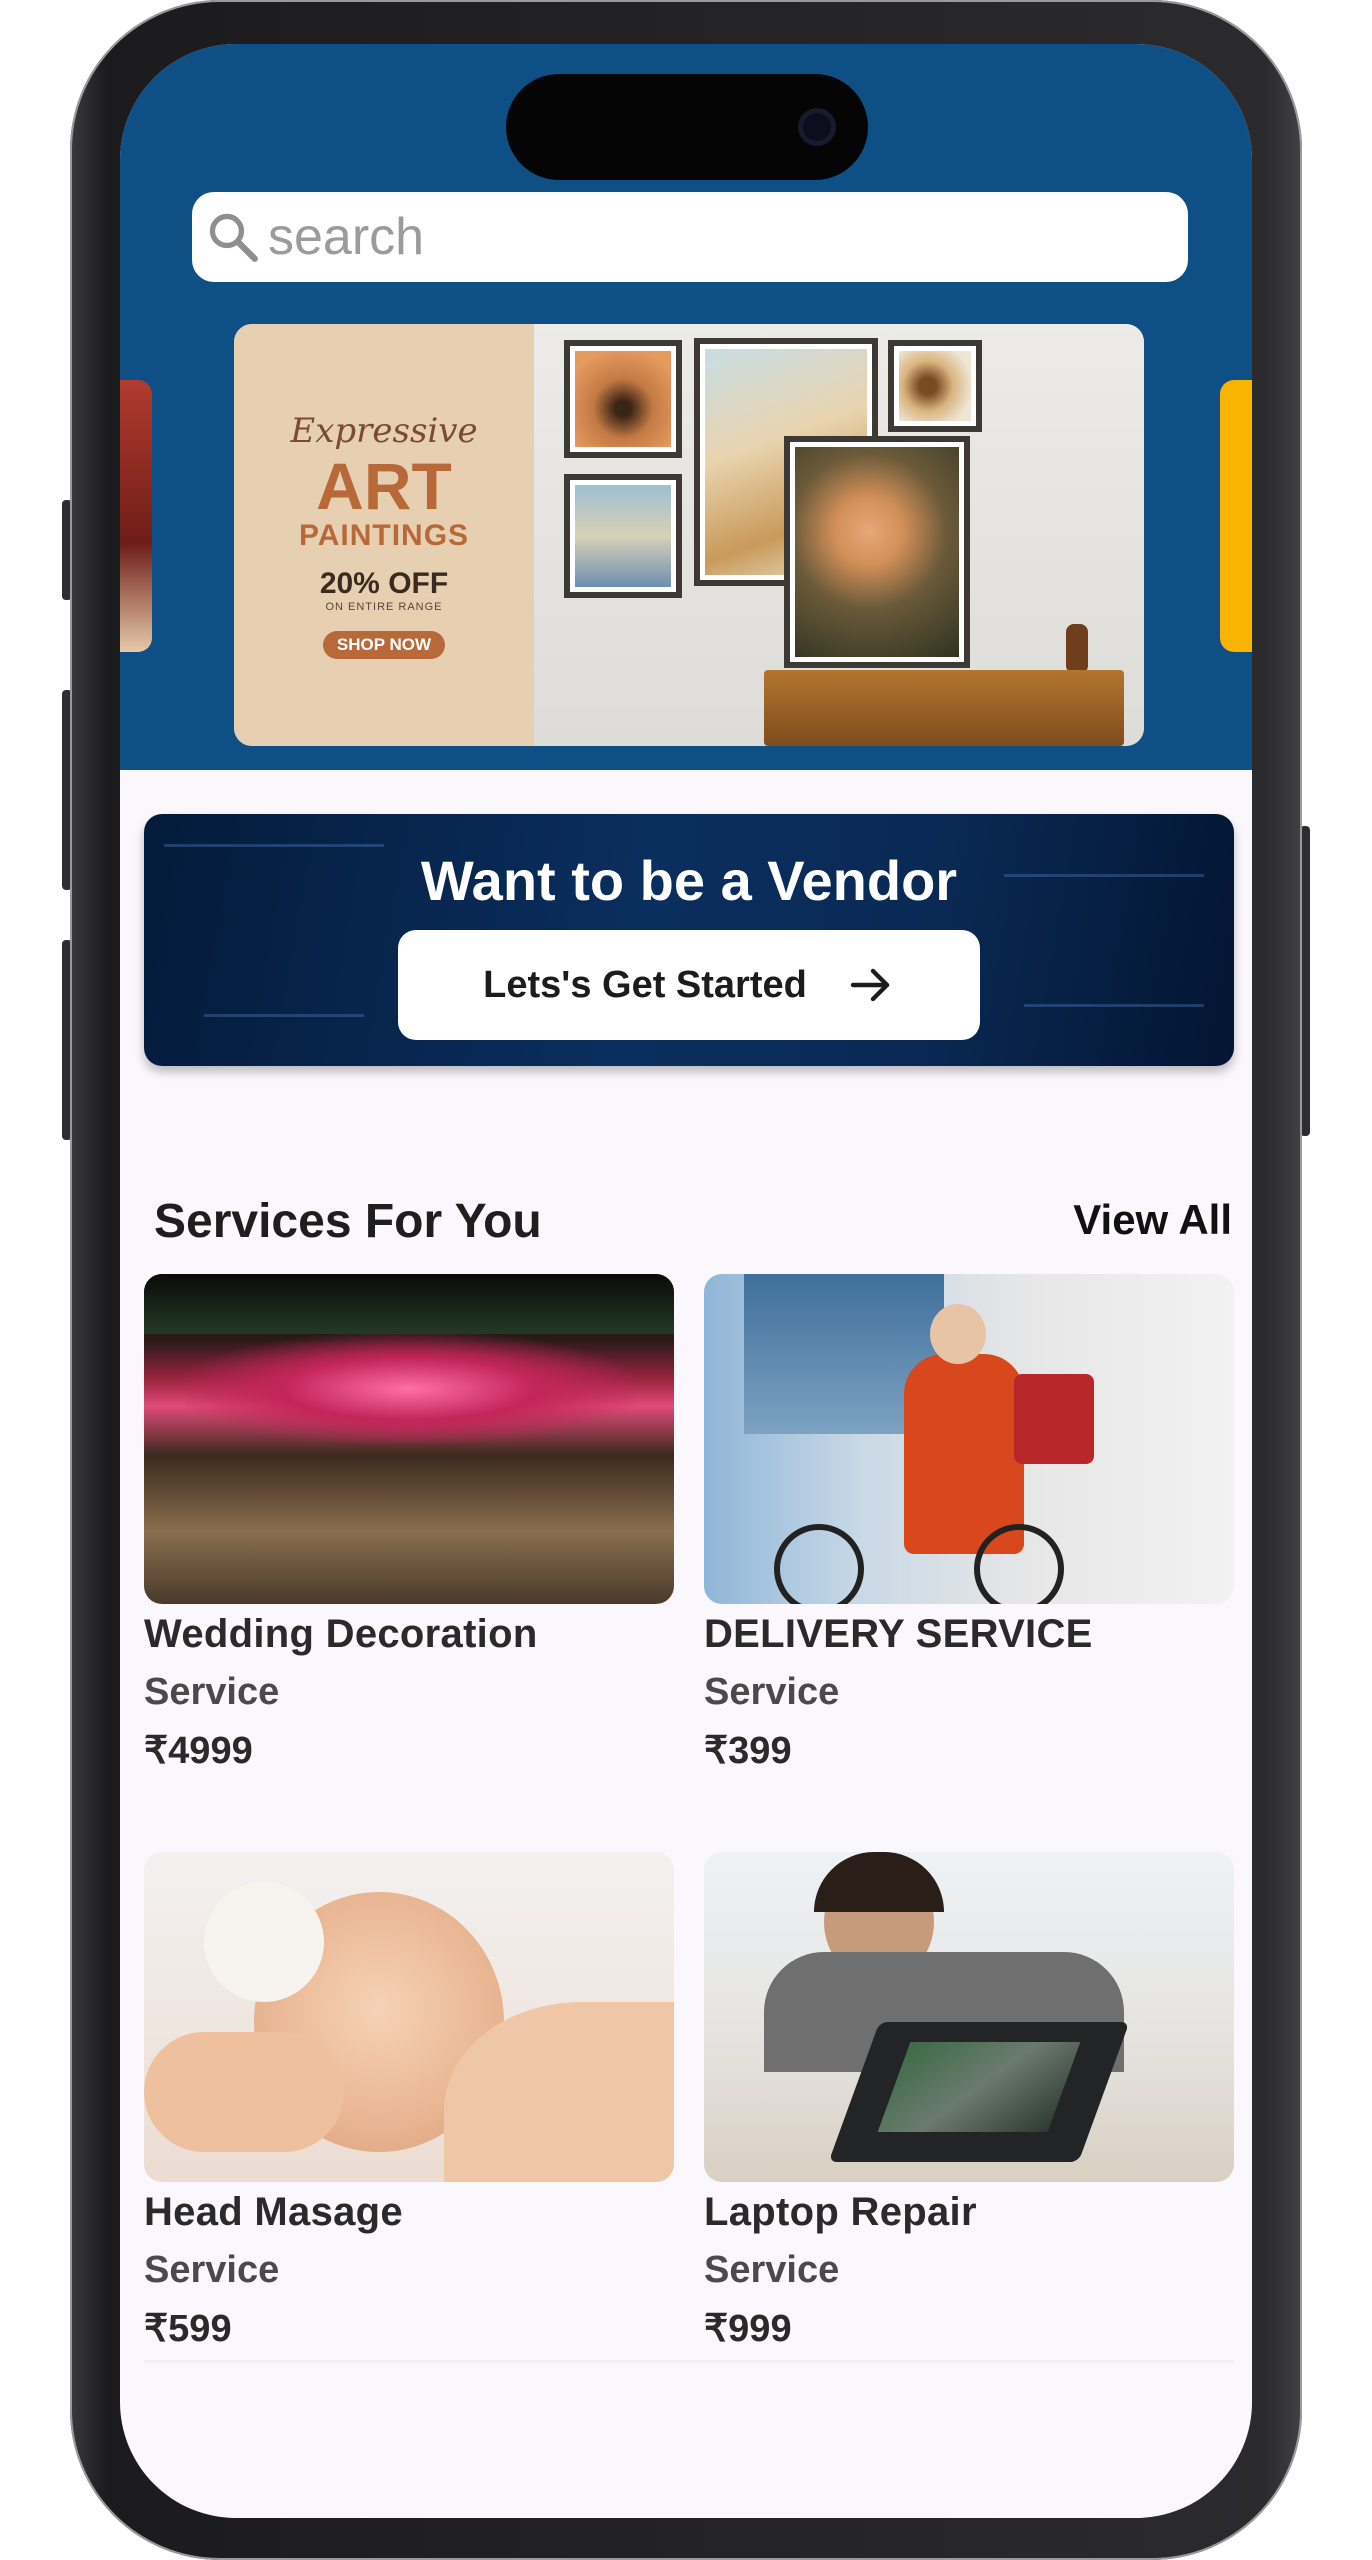 The width and height of the screenshot is (1372, 2560). Describe the element at coordinates (898, 1634) in the screenshot. I see `service-name: DELIVERY SERVICE` at that location.